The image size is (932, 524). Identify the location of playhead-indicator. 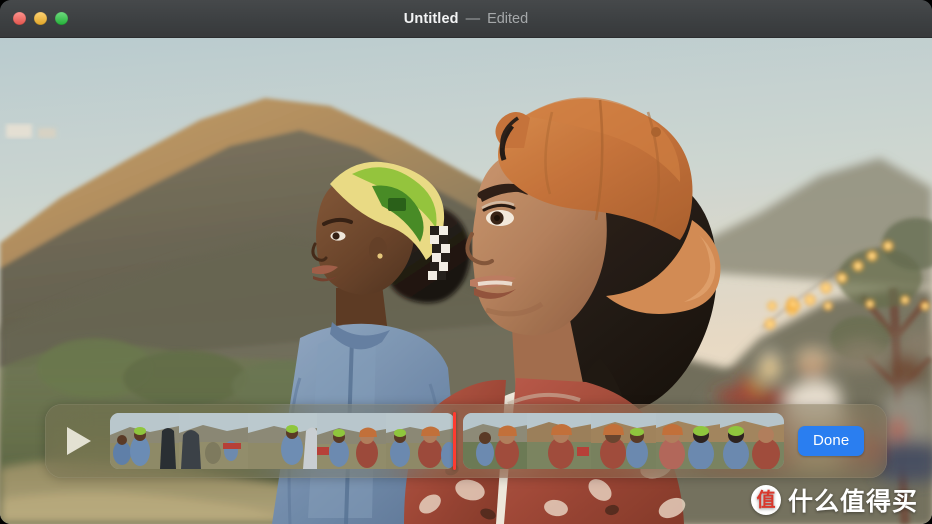
(454, 441).